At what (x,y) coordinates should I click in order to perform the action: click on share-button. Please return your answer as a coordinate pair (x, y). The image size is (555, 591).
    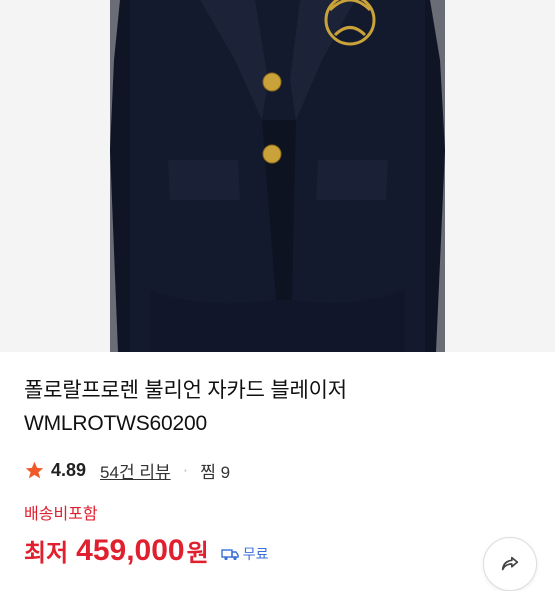
    Looking at the image, I should click on (510, 564).